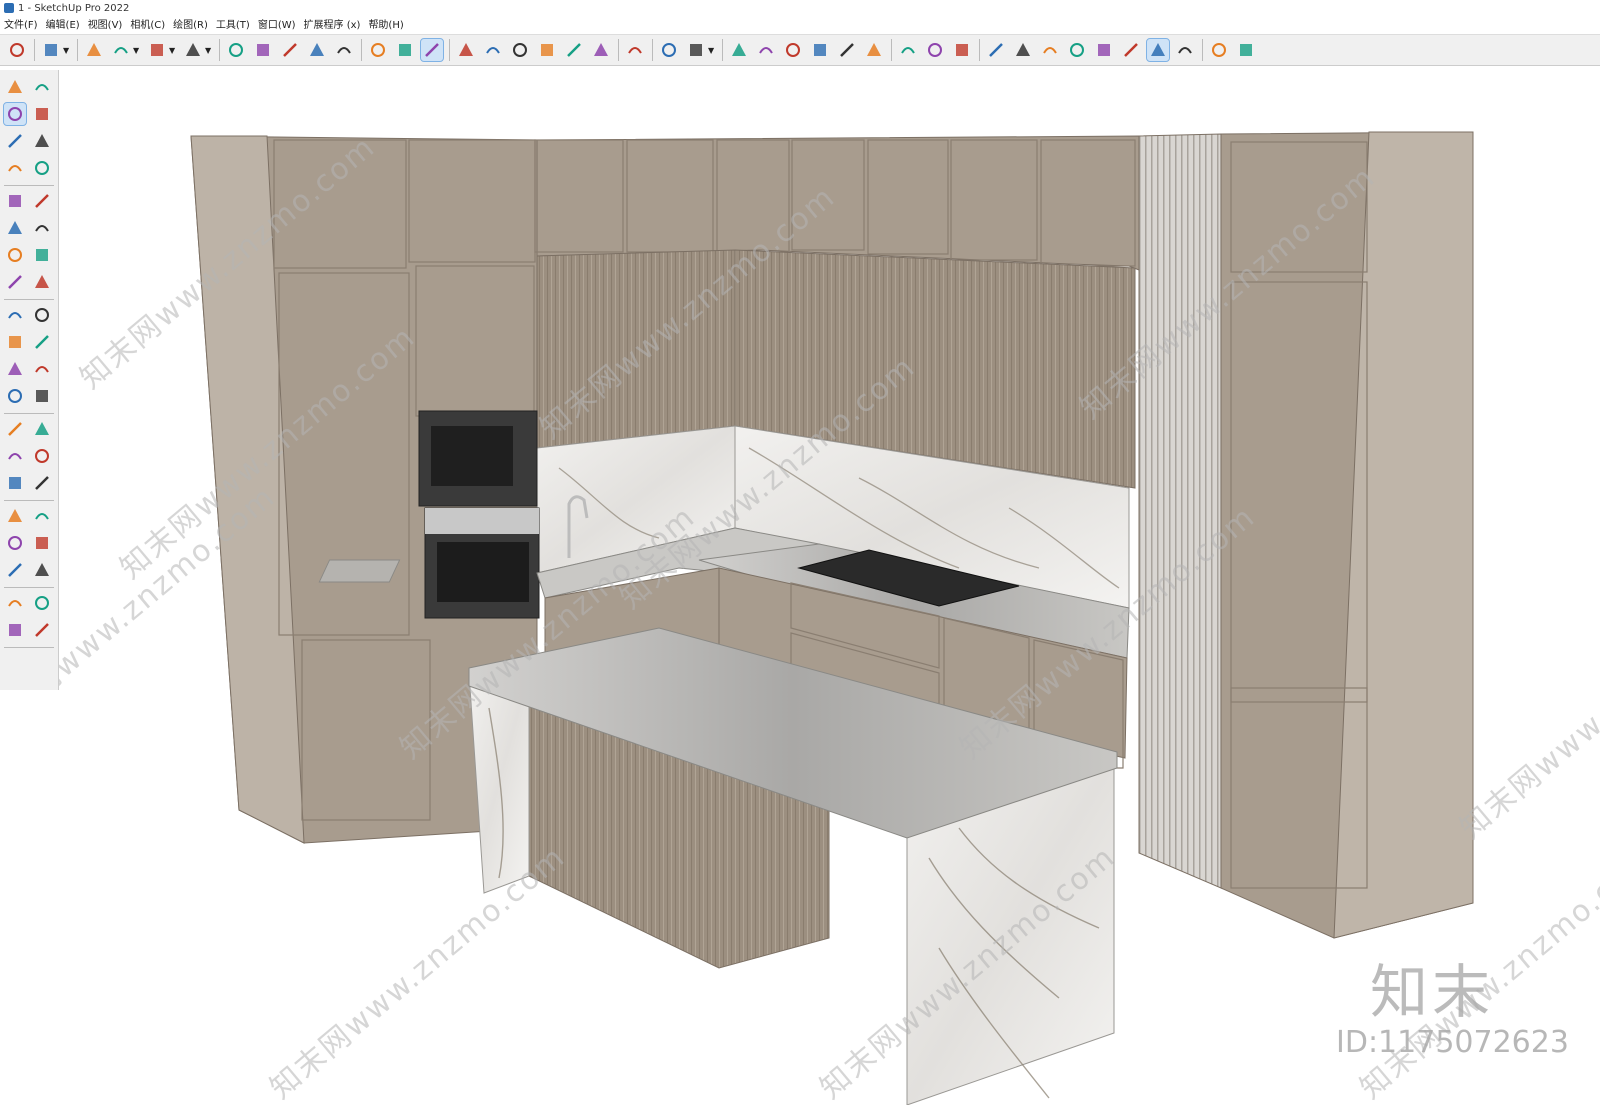 Image resolution: width=1600 pixels, height=1105 pixels. What do you see at coordinates (15, 570) in the screenshot?
I see `walk-icon` at bounding box center [15, 570].